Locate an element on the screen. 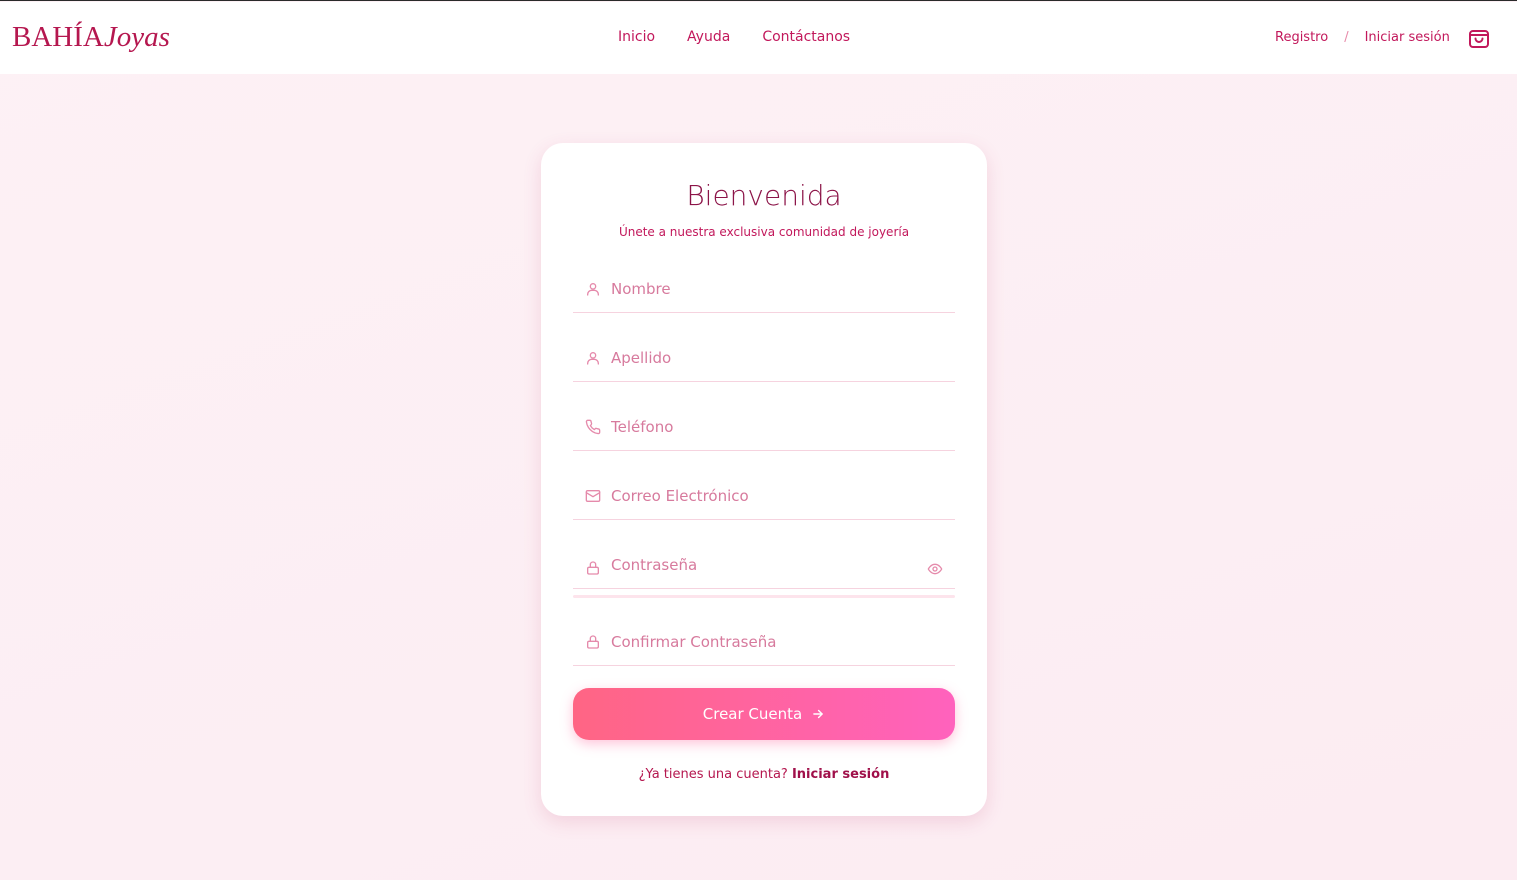 The height and width of the screenshot is (880, 1517). arrow-right-icon is located at coordinates (818, 714).